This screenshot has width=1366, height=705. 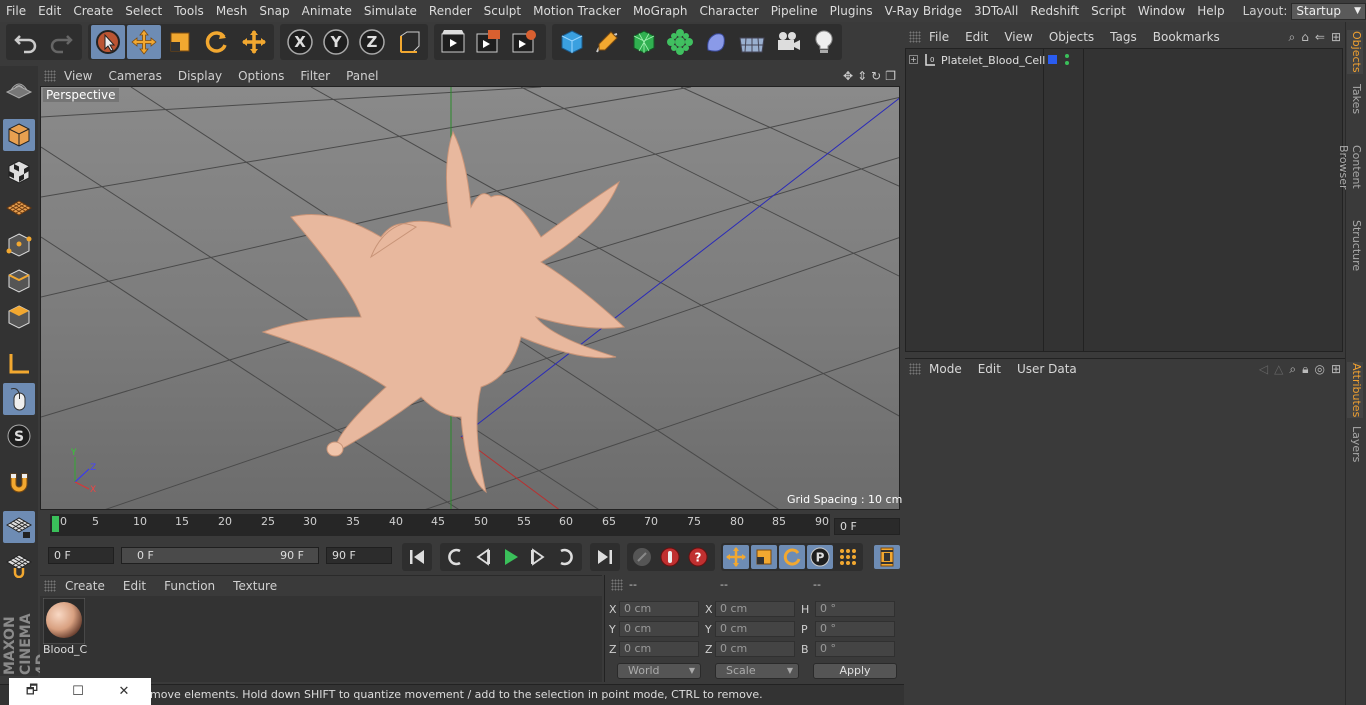 I want to click on points-mode-icon, so click(x=19, y=245).